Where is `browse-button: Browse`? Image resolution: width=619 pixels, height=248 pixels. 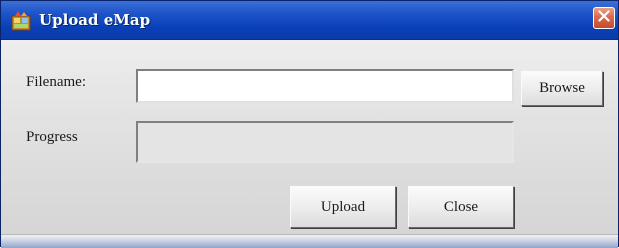 browse-button: Browse is located at coordinates (562, 88).